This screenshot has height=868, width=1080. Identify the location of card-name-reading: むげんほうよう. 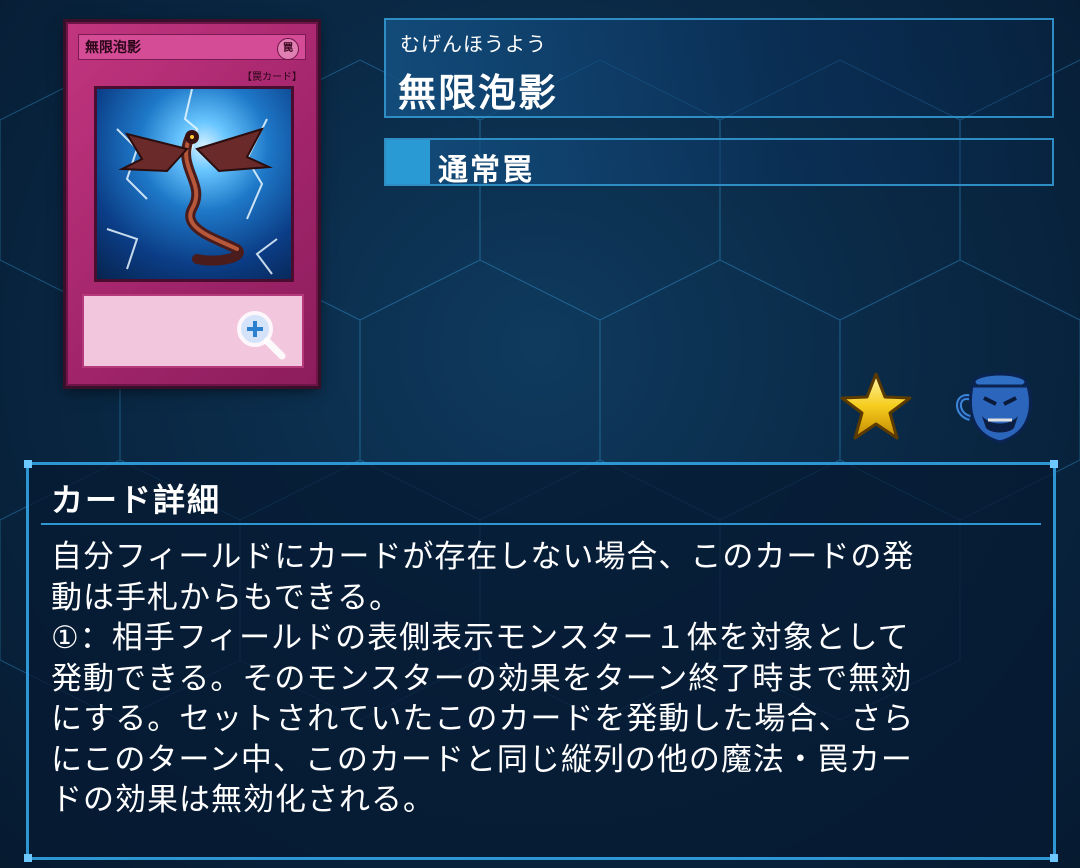
(473, 44).